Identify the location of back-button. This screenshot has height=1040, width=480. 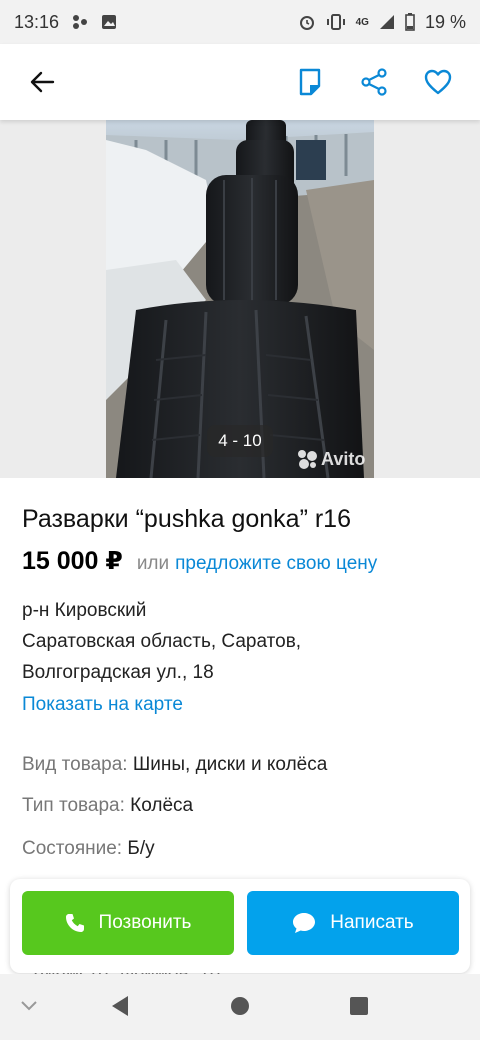
(42, 82).